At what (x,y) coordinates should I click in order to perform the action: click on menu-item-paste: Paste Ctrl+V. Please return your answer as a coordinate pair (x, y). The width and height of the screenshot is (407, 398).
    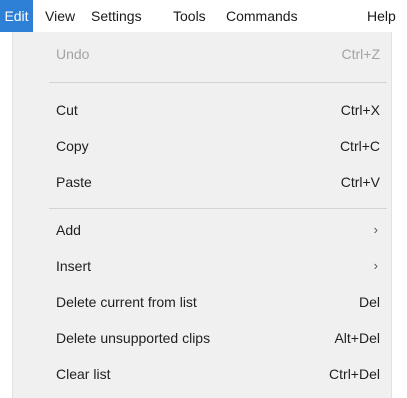
    Looking at the image, I should click on (203, 182).